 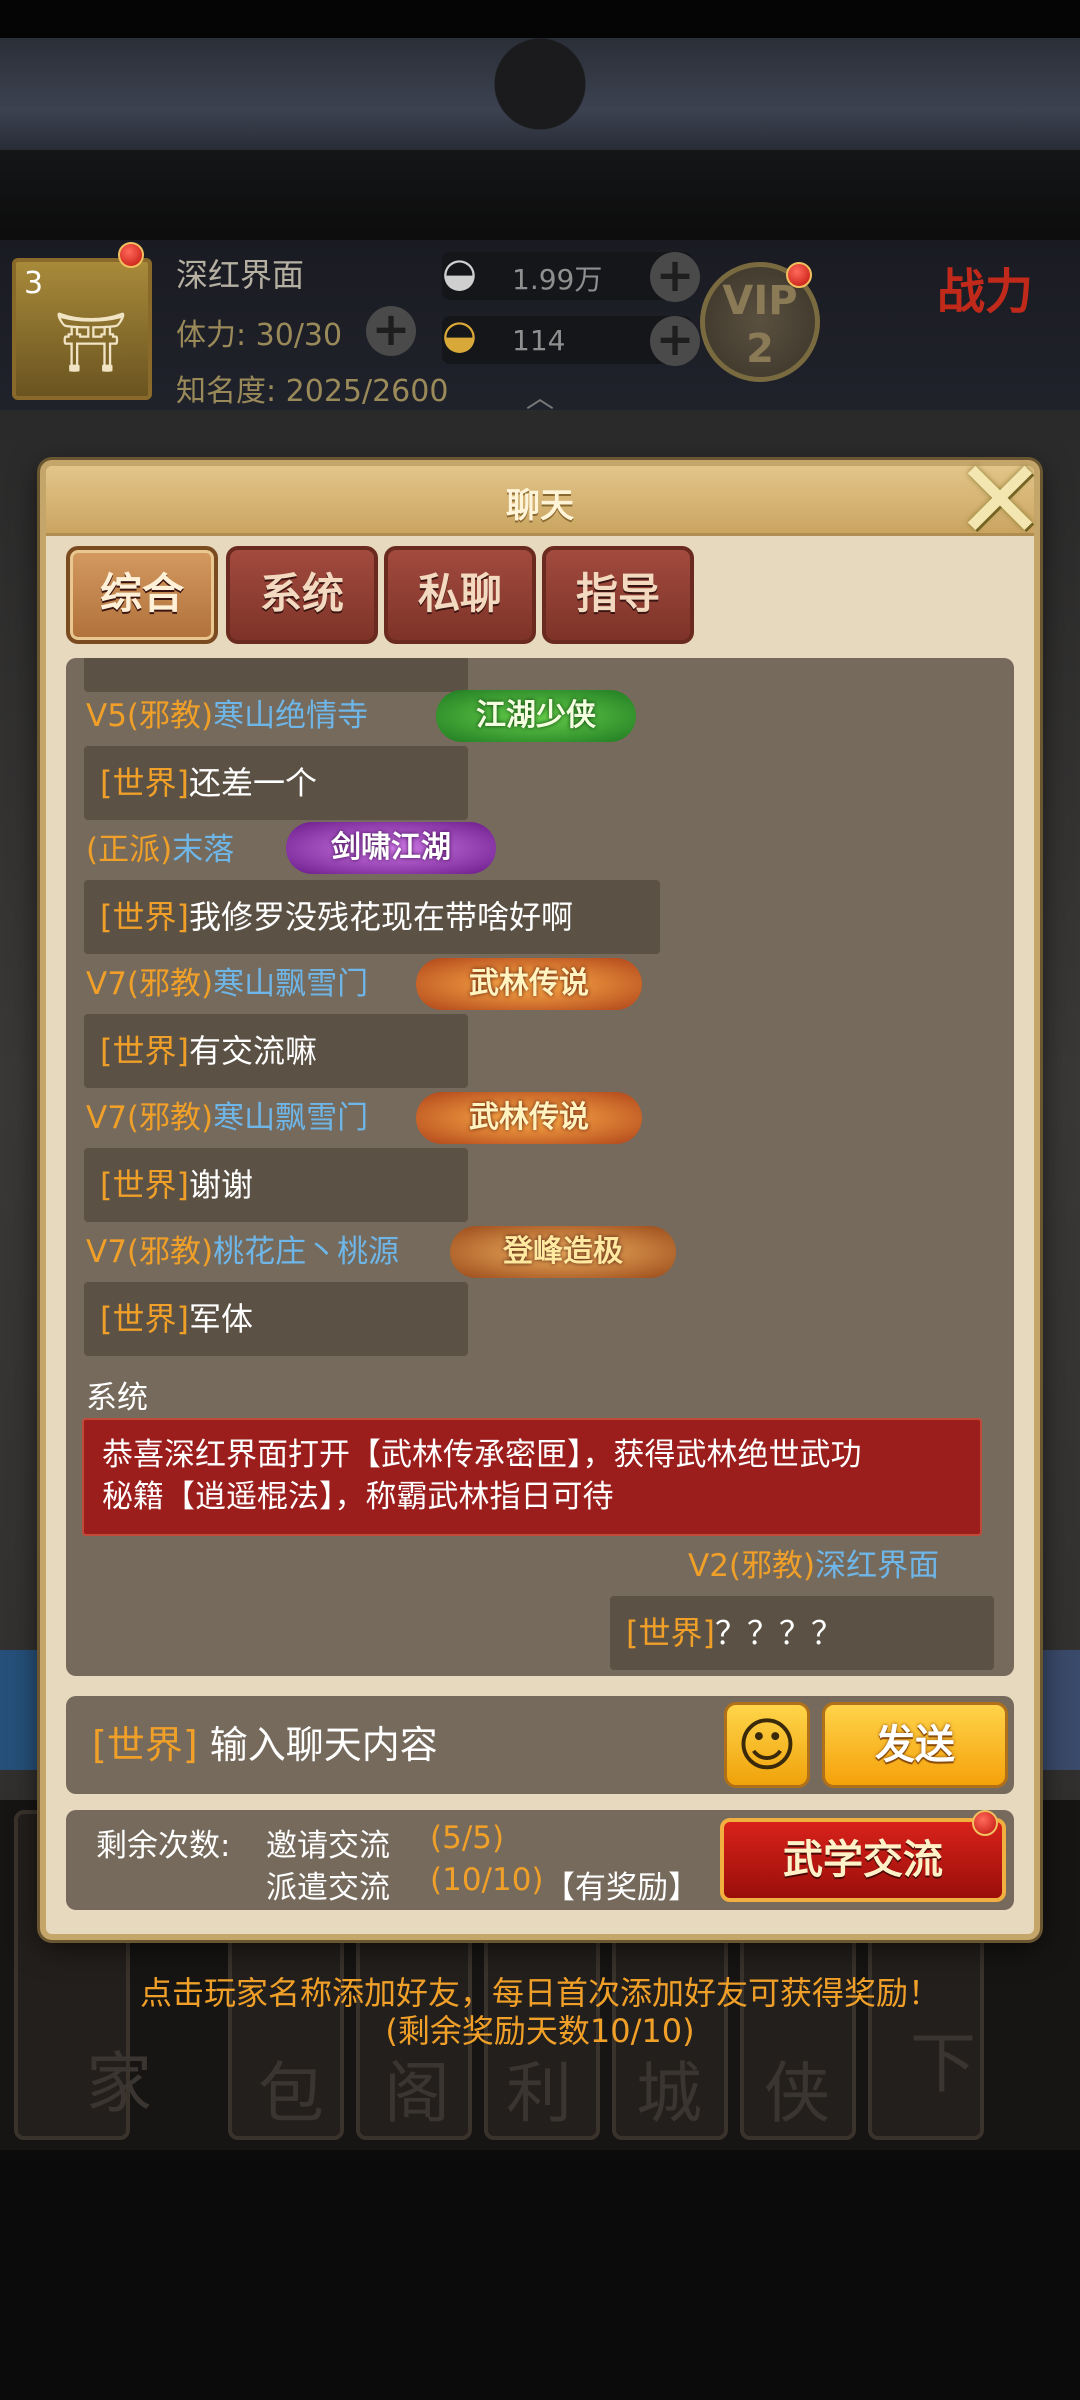 I want to click on system-message-line: 秘籍【逍遥棍法】，称霸武林指日可待, so click(x=358, y=1497).